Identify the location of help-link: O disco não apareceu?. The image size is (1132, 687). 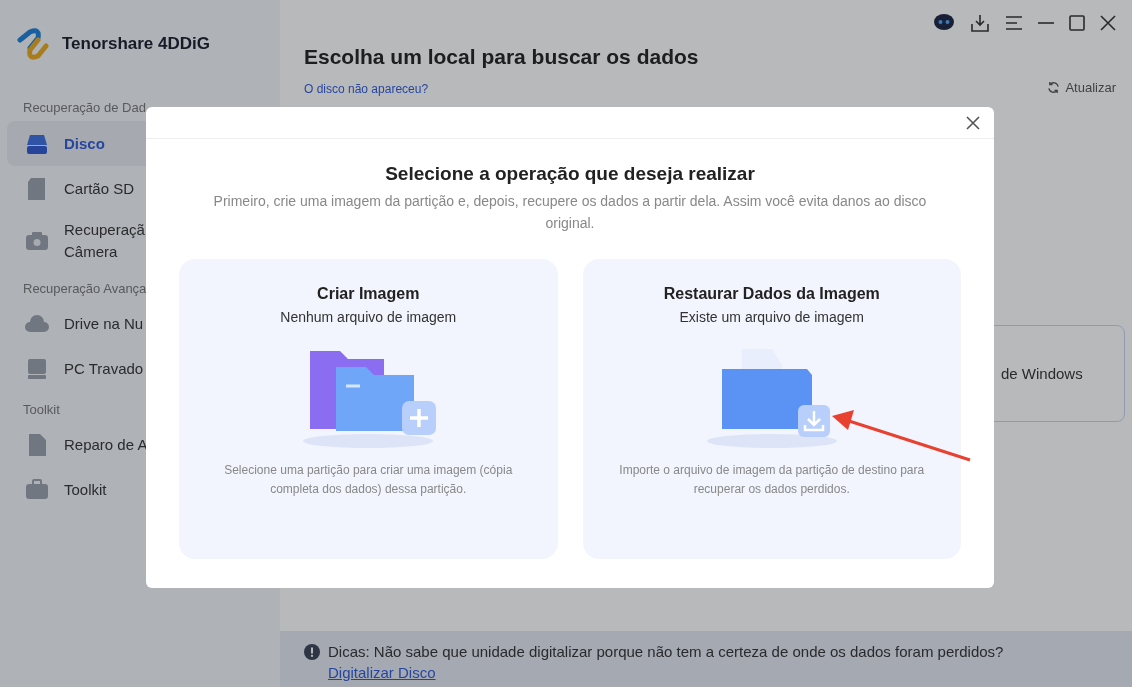
(366, 89).